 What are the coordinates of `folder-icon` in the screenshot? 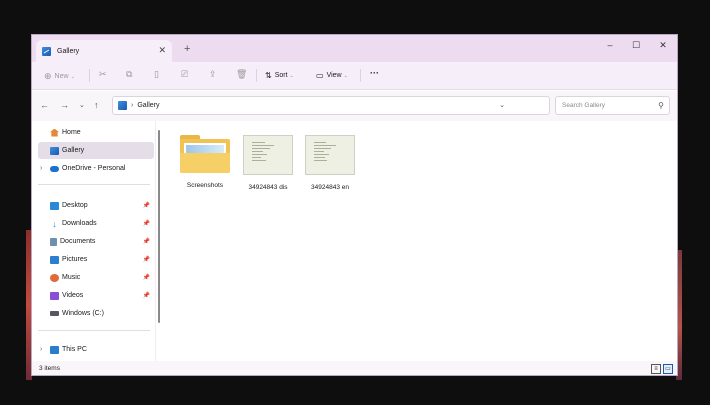 It's located at (205, 154).